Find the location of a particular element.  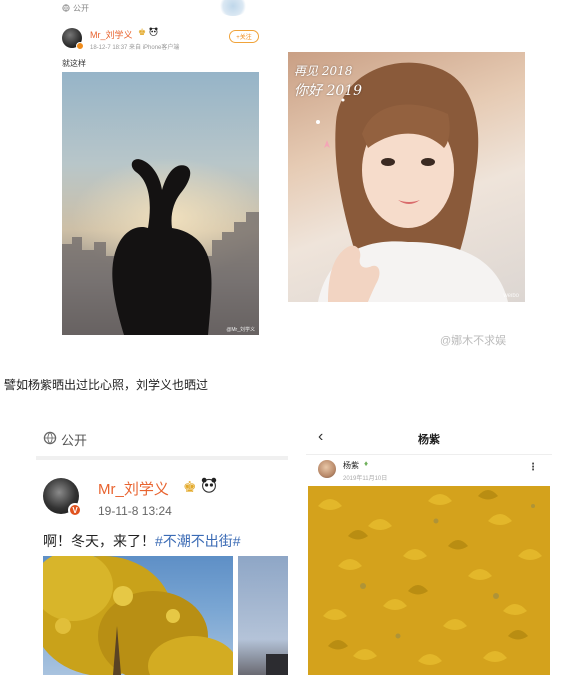

post-photo-ginkgo-leaves is located at coordinates (429, 580).